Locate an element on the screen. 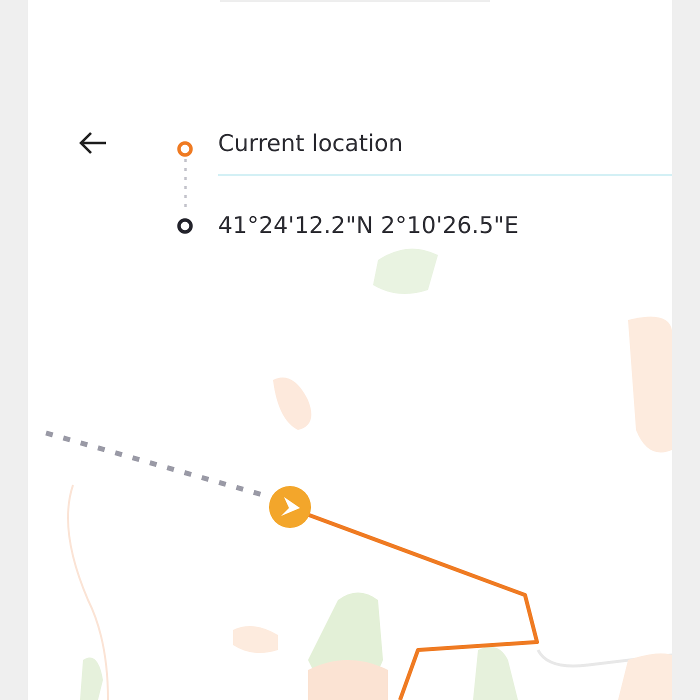 The width and height of the screenshot is (700, 700). origin-dot-icon is located at coordinates (185, 149).